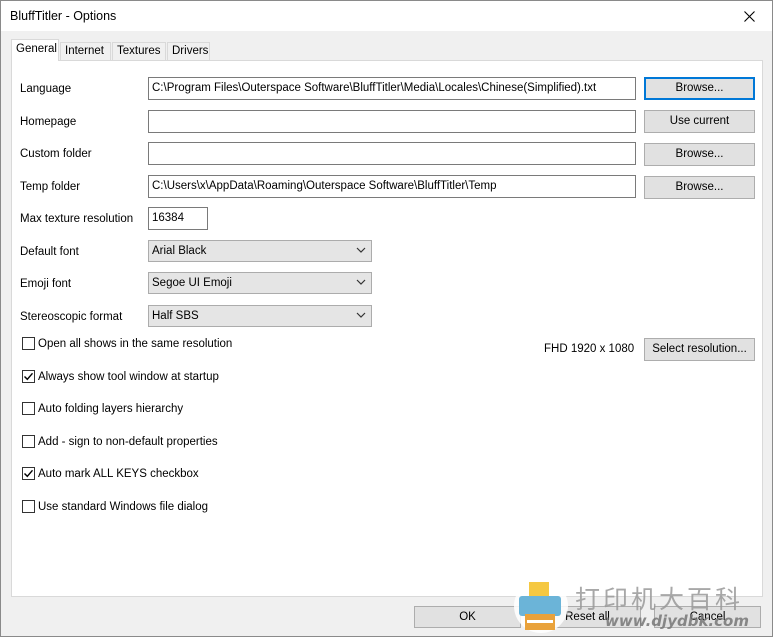 The width and height of the screenshot is (773, 637). I want to click on tab-textures: Textures, so click(139, 51).